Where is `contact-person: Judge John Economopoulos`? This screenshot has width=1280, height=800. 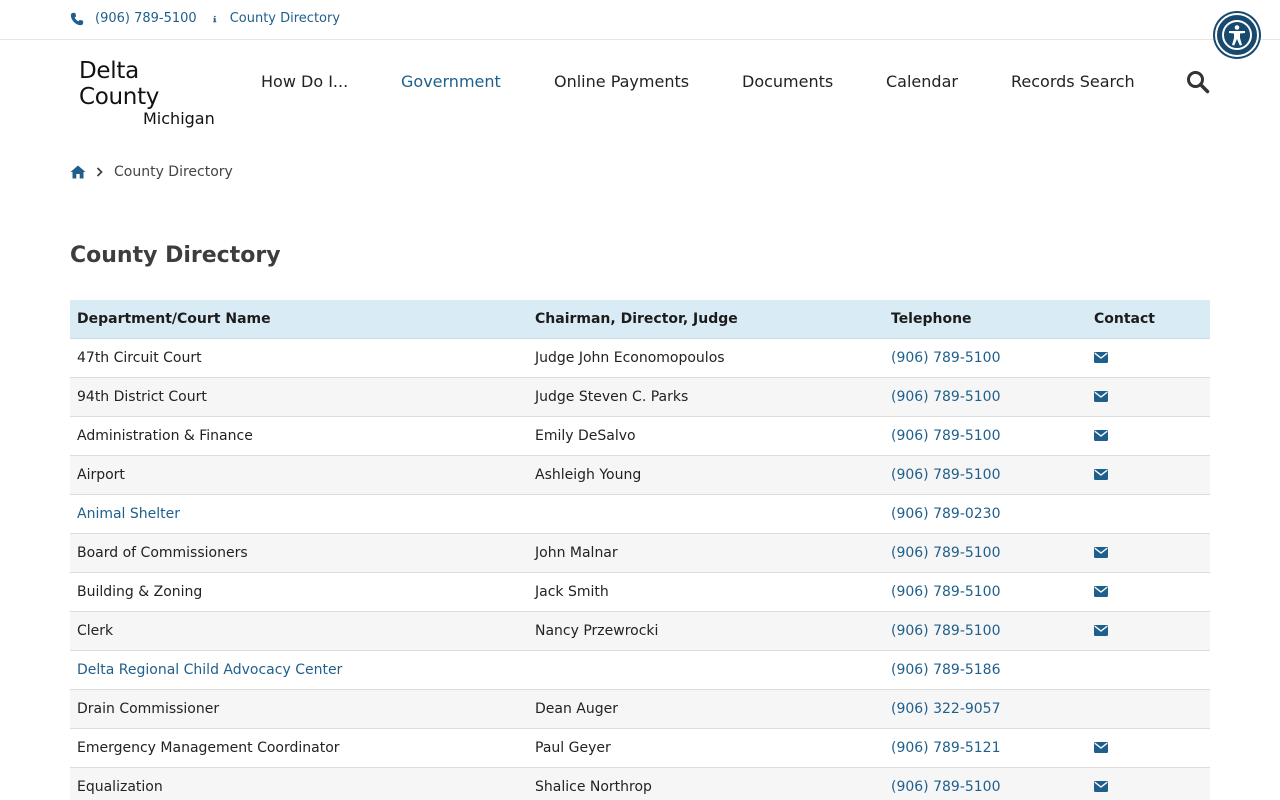 contact-person: Judge John Economopoulos is located at coordinates (706, 358).